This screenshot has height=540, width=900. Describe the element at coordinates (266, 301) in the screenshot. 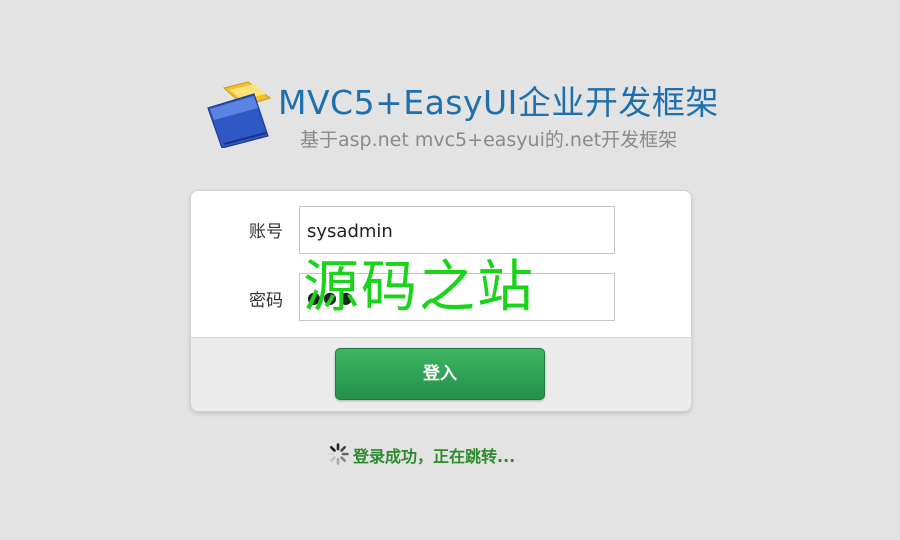

I see `password-label: 密码` at that location.